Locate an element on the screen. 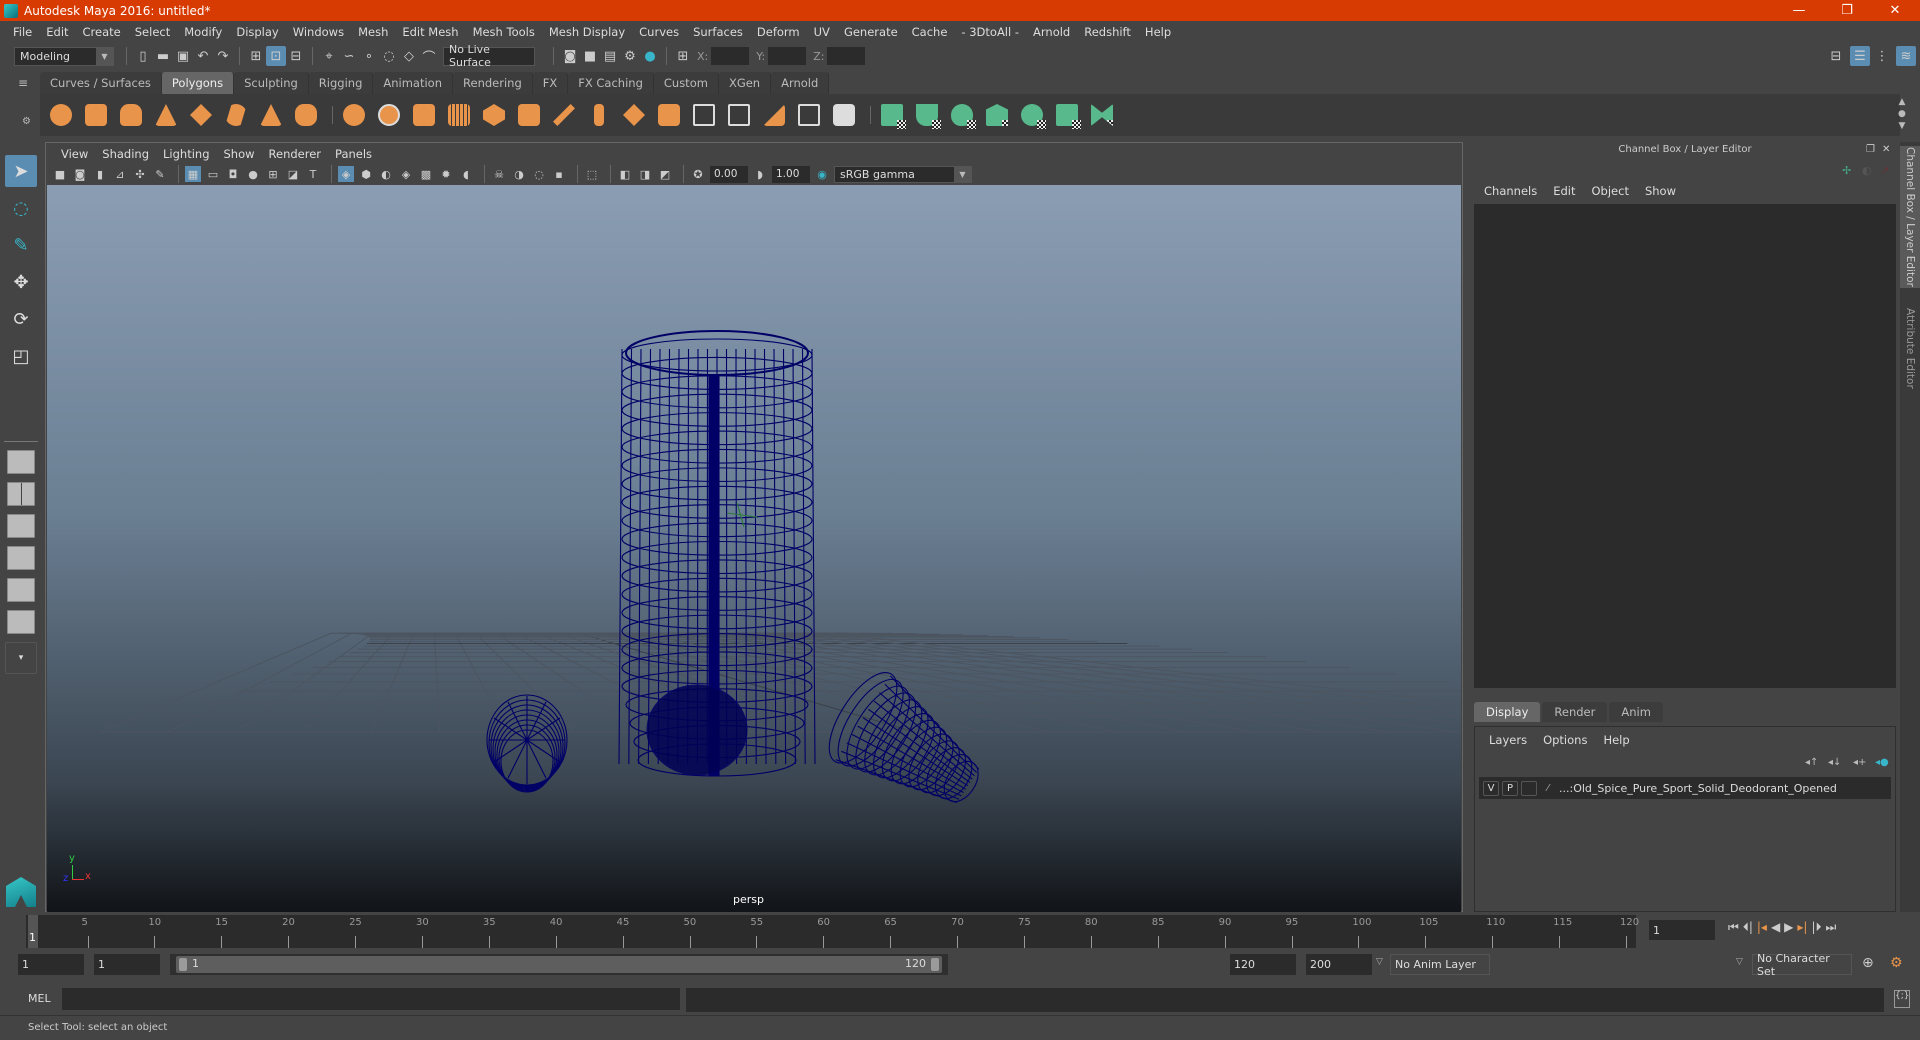 The image size is (1920, 1040). gamma-icon: ◗ is located at coordinates (760, 174).